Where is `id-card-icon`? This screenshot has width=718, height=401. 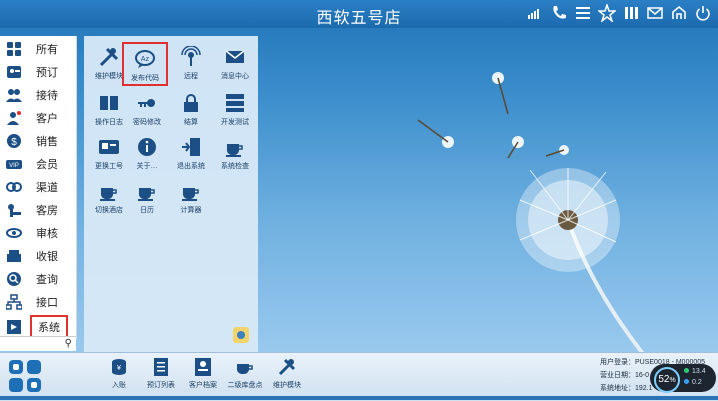 id-card-icon is located at coordinates (109, 147).